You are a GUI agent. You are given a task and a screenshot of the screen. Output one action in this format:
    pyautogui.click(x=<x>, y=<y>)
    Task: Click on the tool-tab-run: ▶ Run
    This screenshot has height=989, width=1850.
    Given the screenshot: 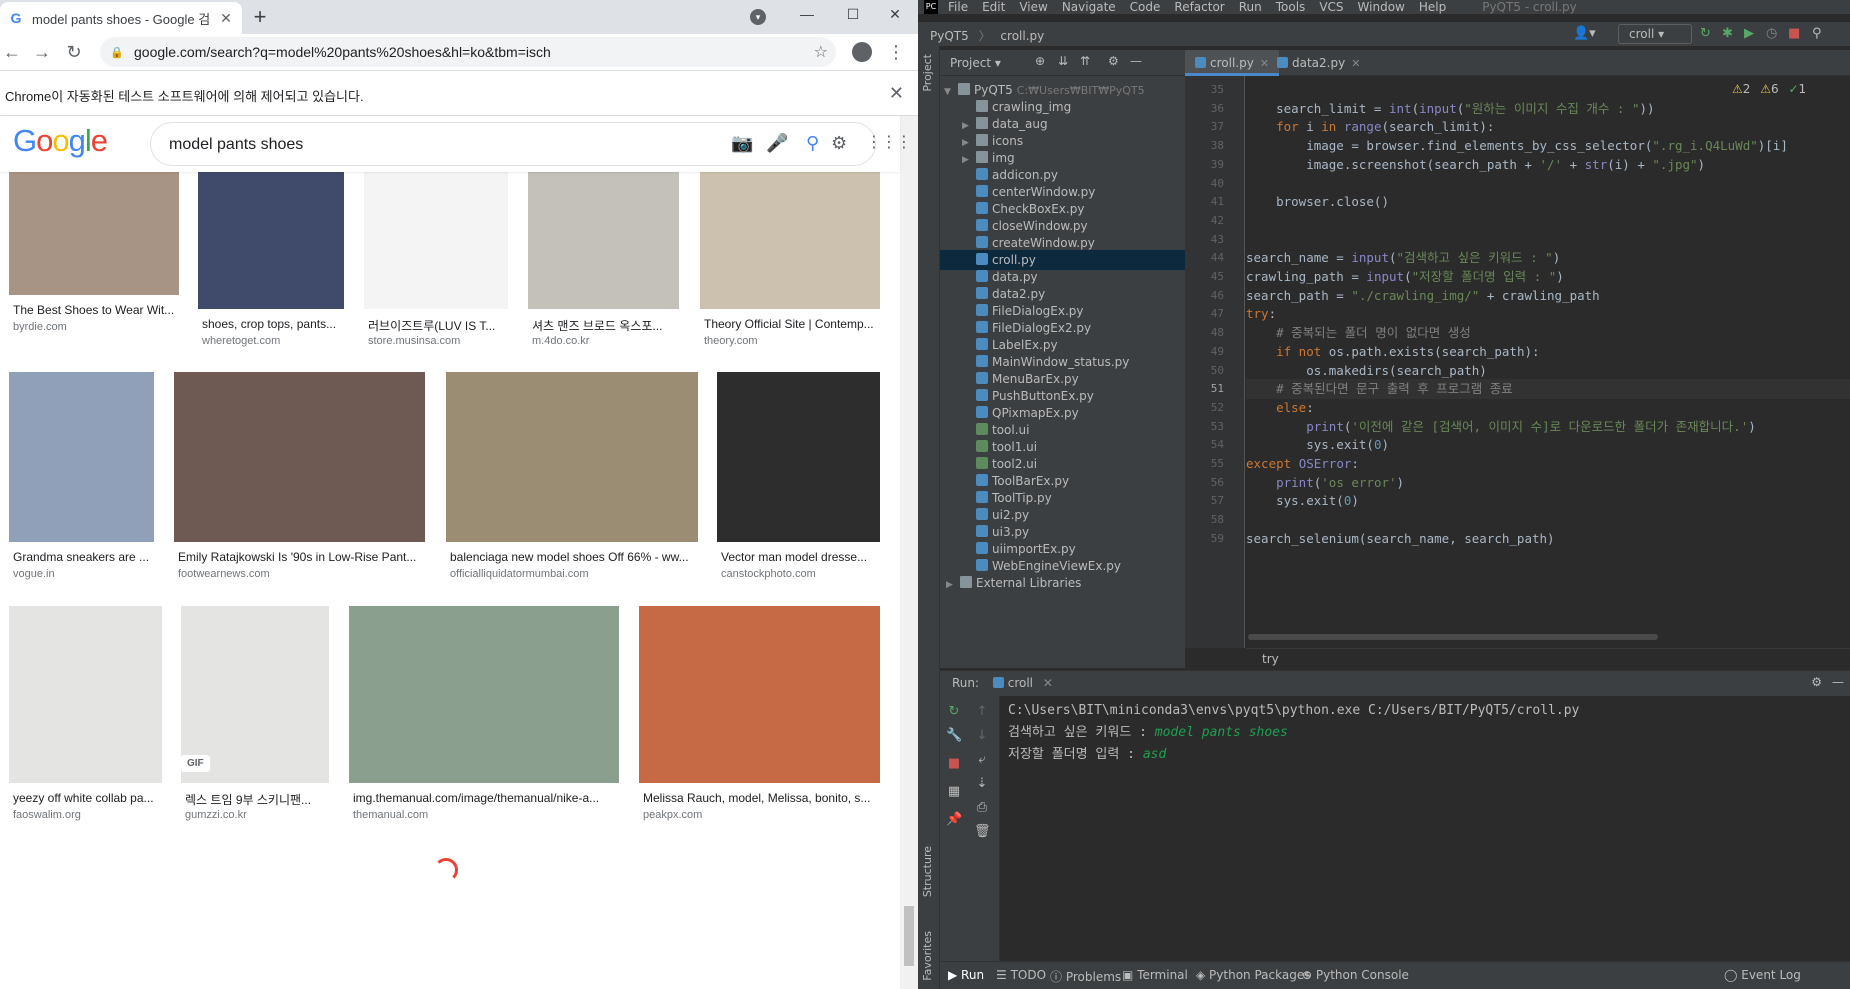 What is the action you would take?
    pyautogui.click(x=966, y=975)
    